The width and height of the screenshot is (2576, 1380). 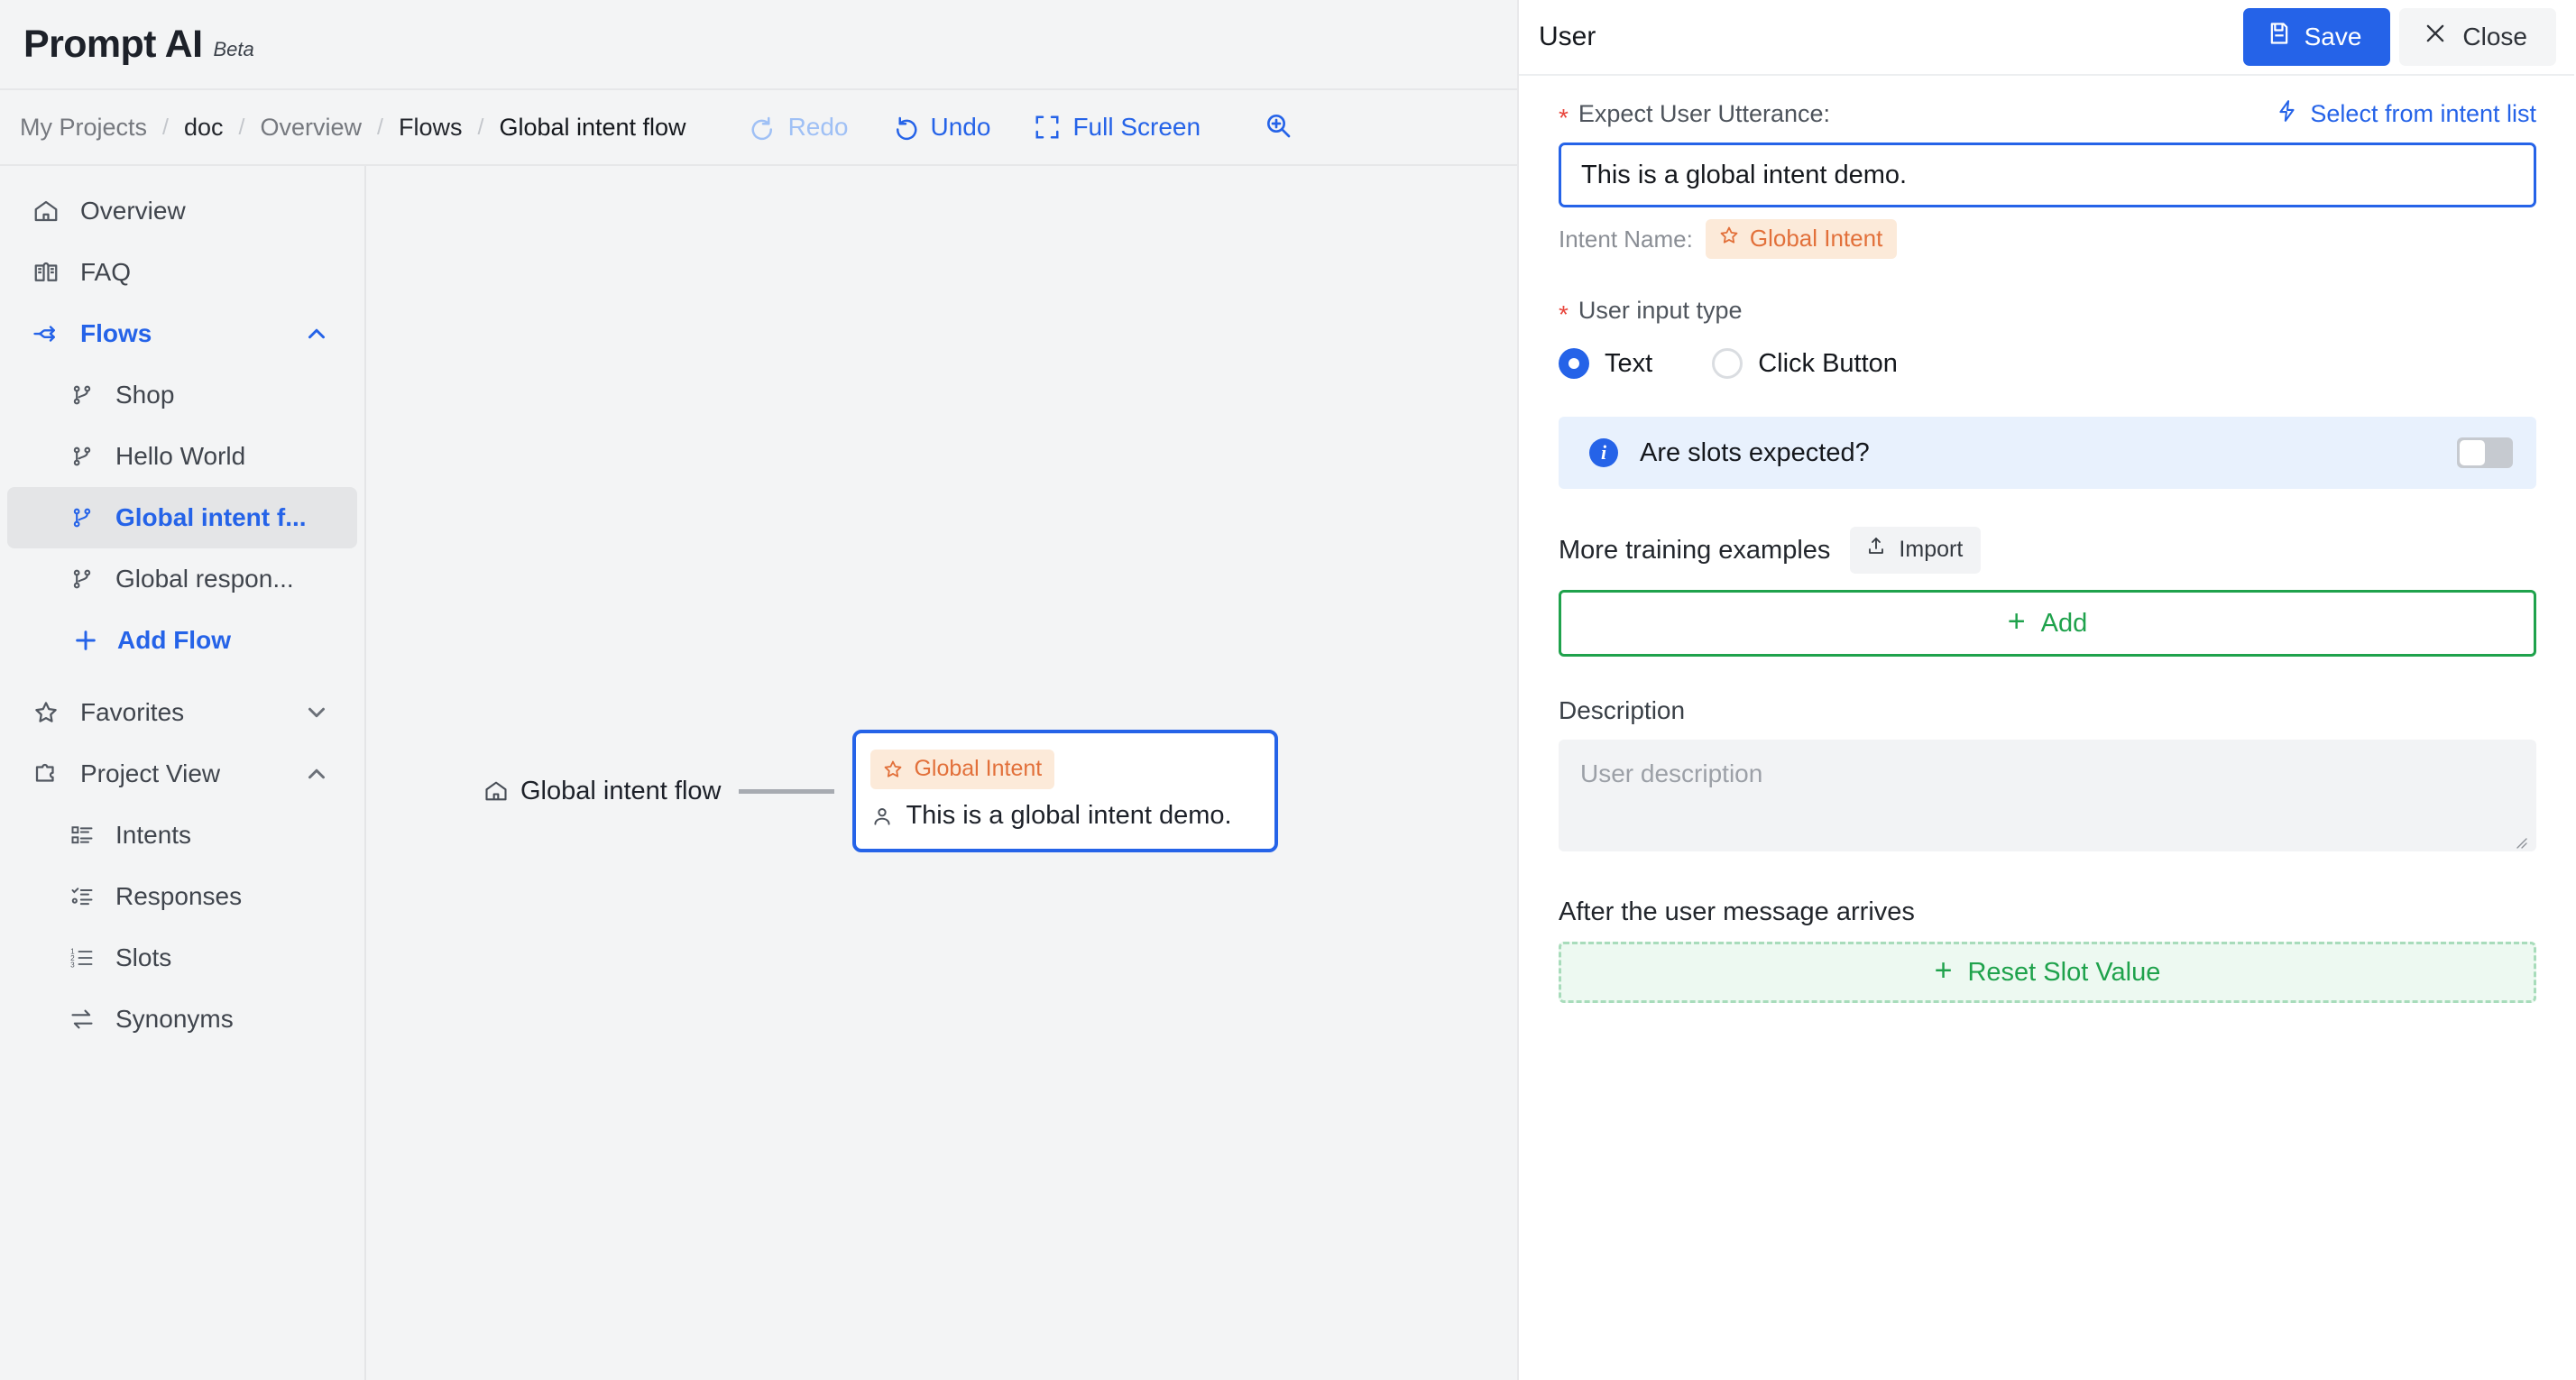 I want to click on save-button: Save, so click(x=2316, y=37).